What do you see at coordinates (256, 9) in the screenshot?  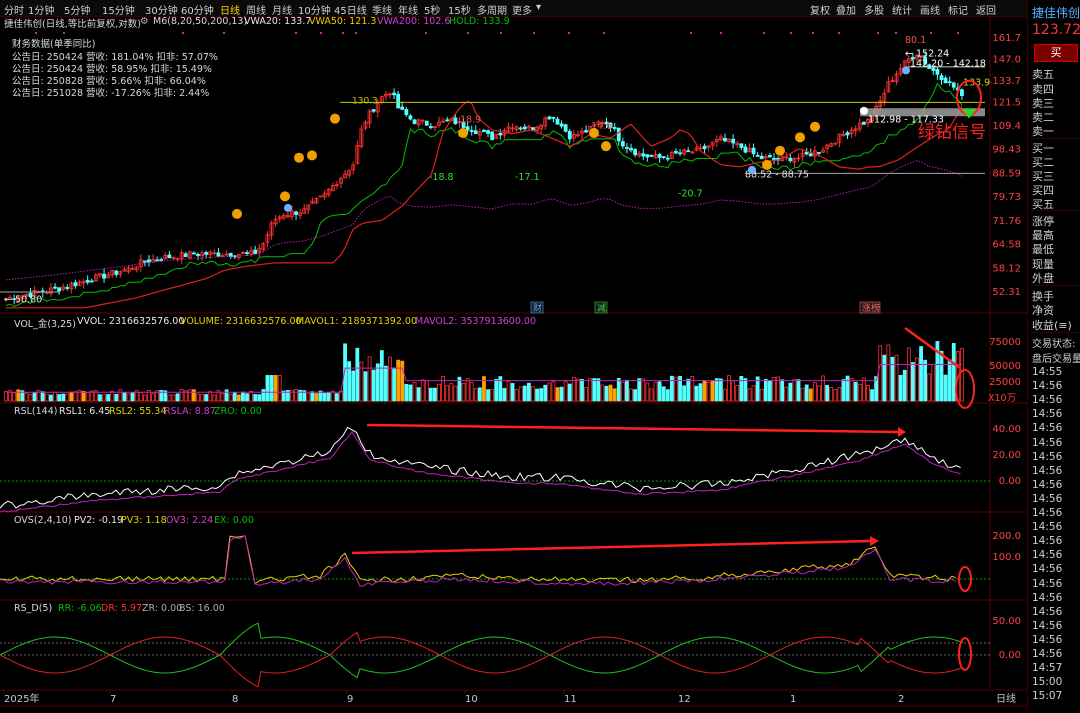 I see `period-tab-weekly: 周线` at bounding box center [256, 9].